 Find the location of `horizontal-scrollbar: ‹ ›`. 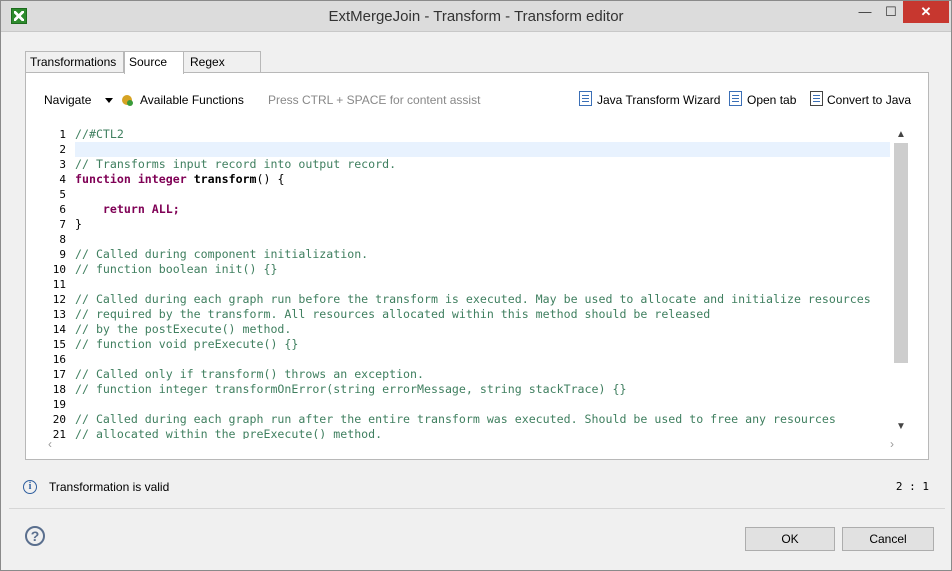

horizontal-scrollbar: ‹ › is located at coordinates (471, 444).